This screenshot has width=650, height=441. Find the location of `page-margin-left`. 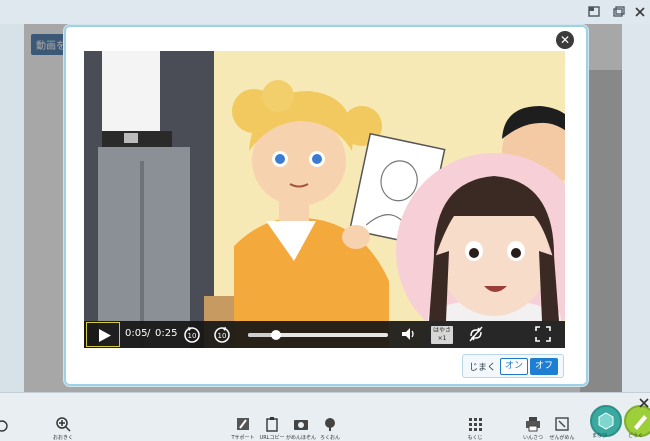

page-margin-left is located at coordinates (12, 208).